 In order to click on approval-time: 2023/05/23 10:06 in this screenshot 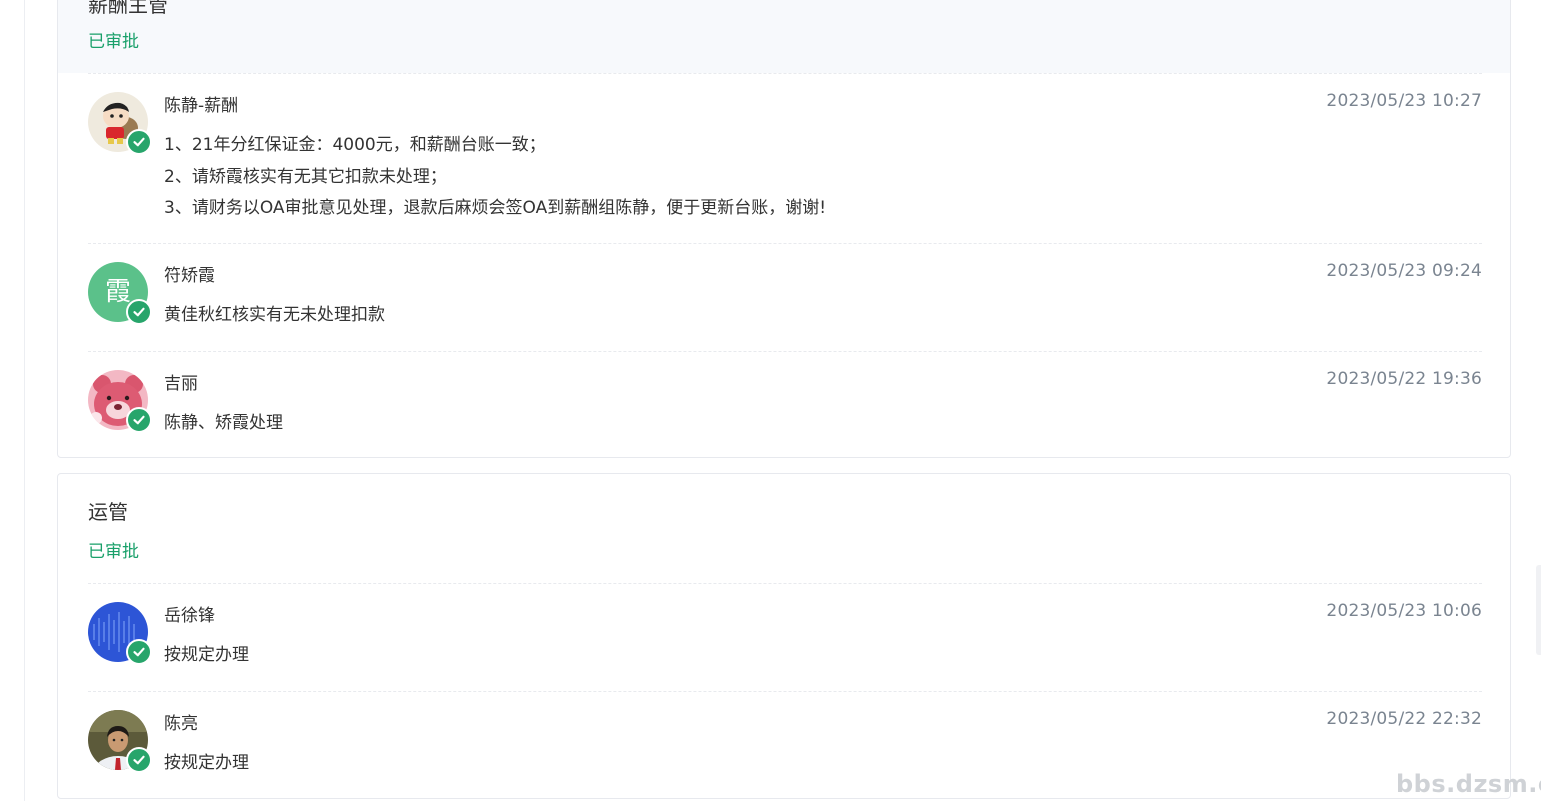, I will do `click(1404, 611)`.